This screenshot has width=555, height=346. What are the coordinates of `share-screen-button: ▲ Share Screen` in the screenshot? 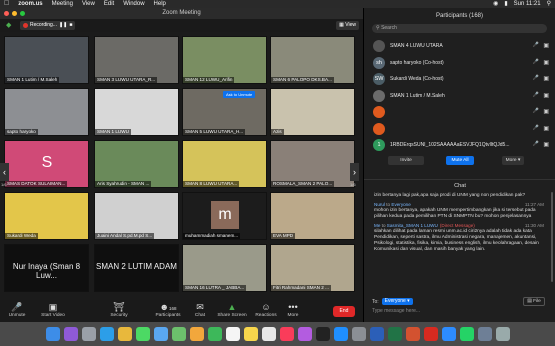 It's located at (232, 311).